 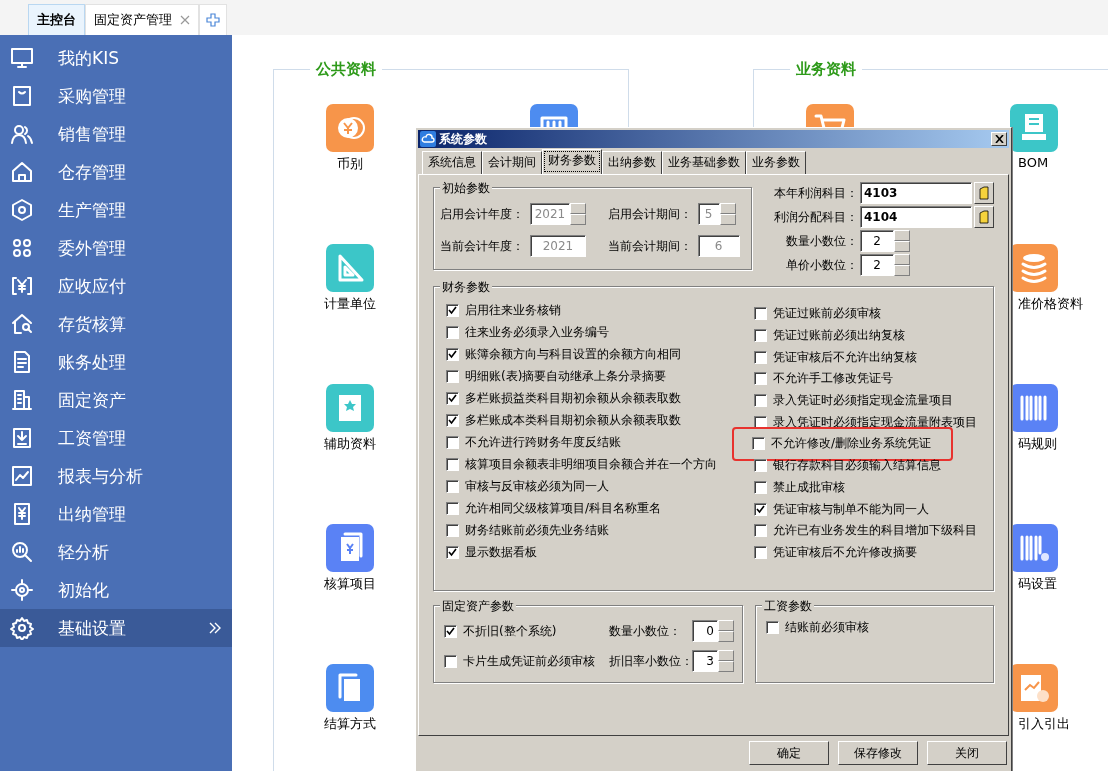 I want to click on field-label: 当前会计期间：, so click(x=650, y=246).